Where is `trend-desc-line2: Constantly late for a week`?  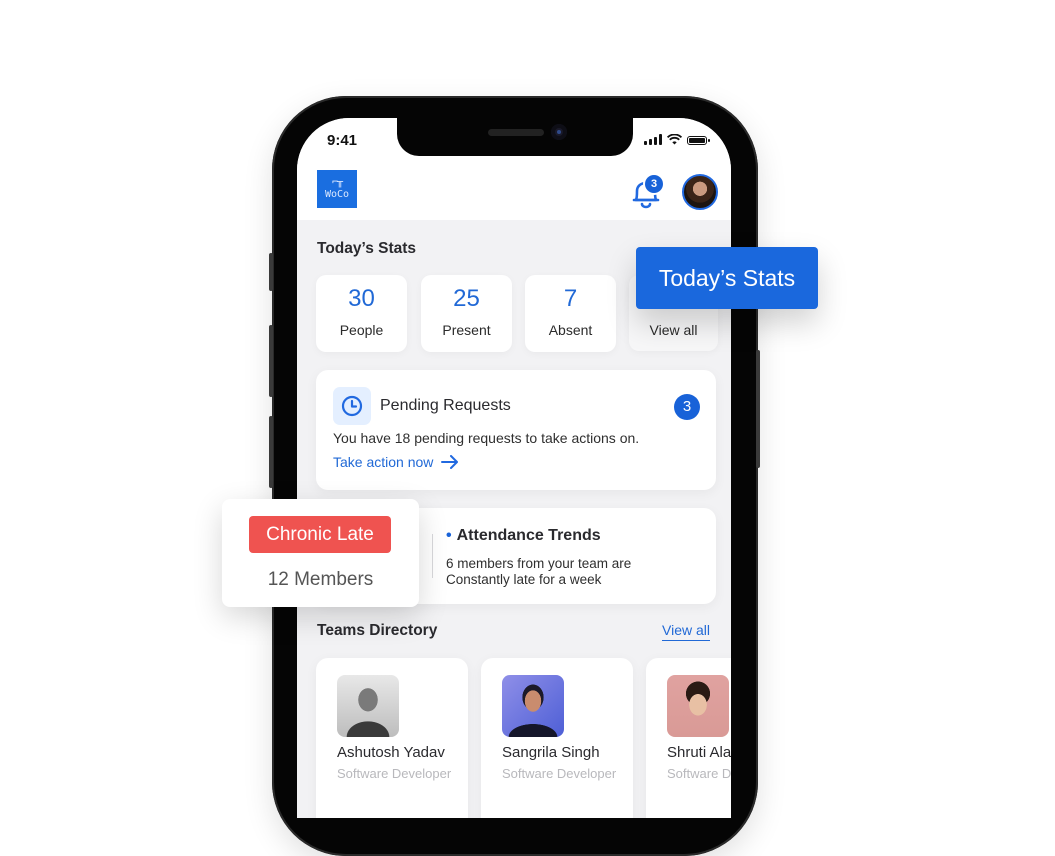
trend-desc-line2: Constantly late for a week is located at coordinates (524, 579).